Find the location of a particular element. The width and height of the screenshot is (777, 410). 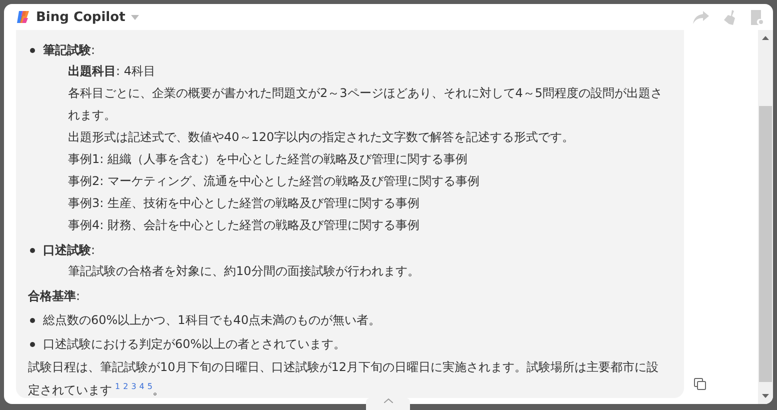

citation-link: 5 is located at coordinates (149, 386).